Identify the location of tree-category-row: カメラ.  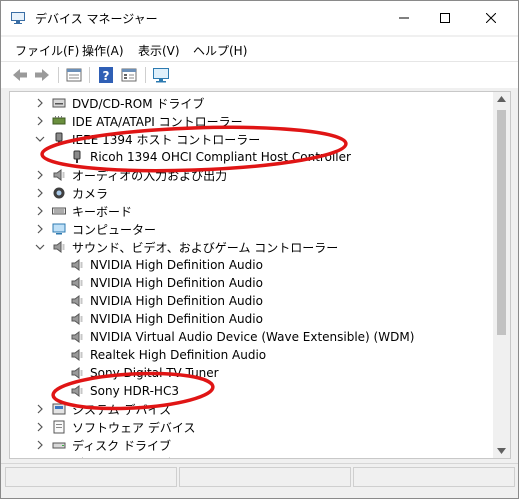
(71, 193).